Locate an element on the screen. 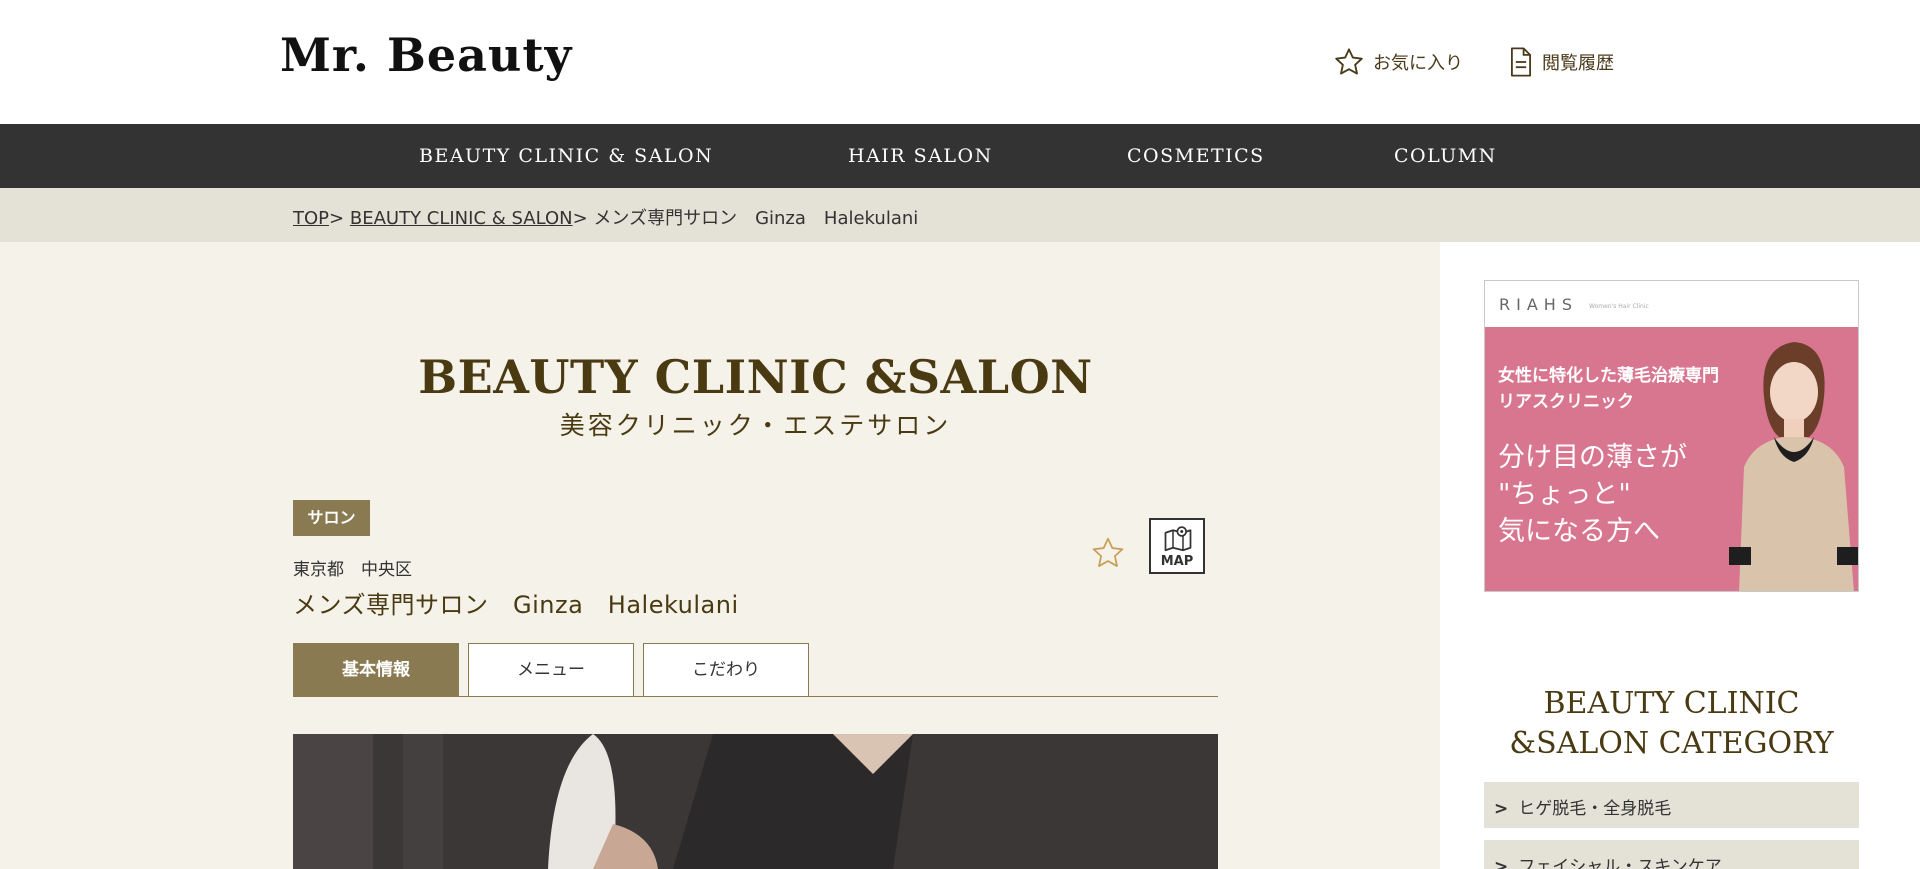 The image size is (1920, 869). shop-location: 東京都 中央区 is located at coordinates (352, 570).